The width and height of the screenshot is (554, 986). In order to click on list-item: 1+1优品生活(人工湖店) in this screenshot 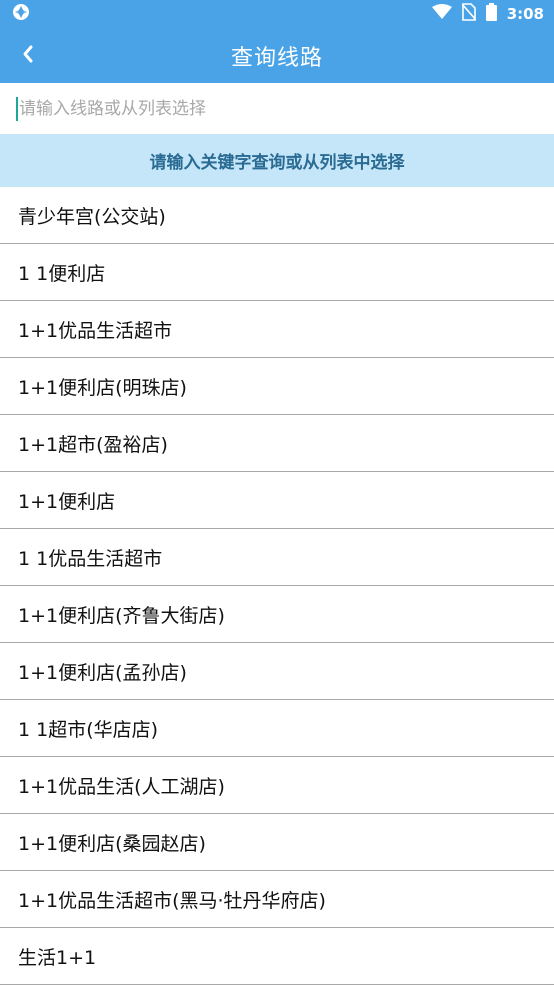, I will do `click(277, 785)`.